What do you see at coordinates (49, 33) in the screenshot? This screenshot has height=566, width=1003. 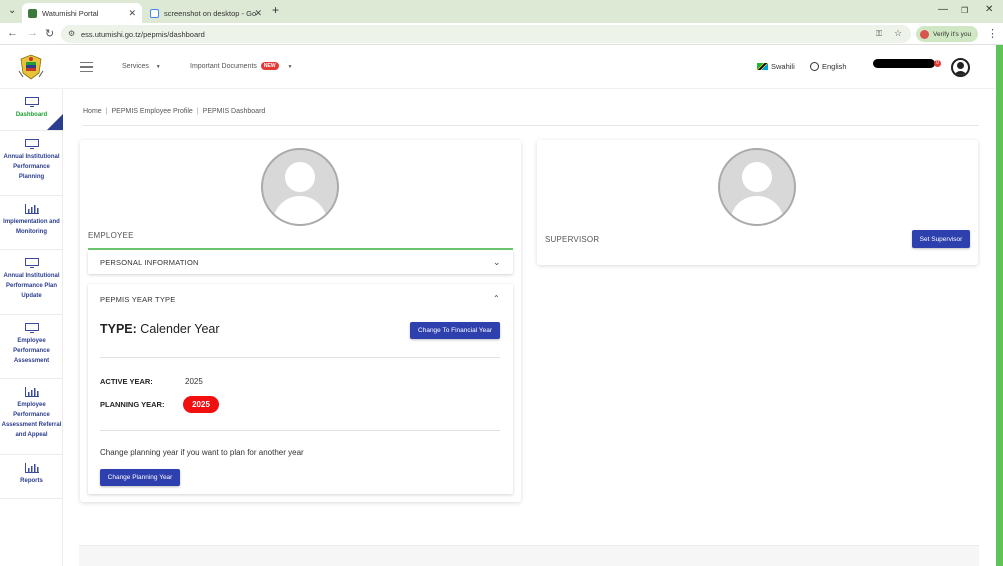 I see `reload-icon: ↻` at bounding box center [49, 33].